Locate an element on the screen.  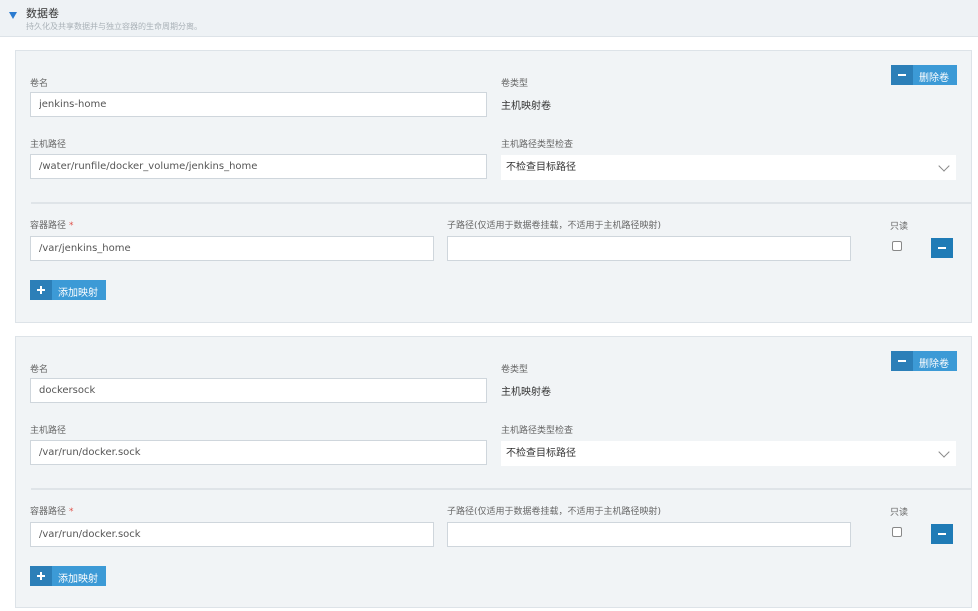
collapse-triangle-icon is located at coordinates (13, 15).